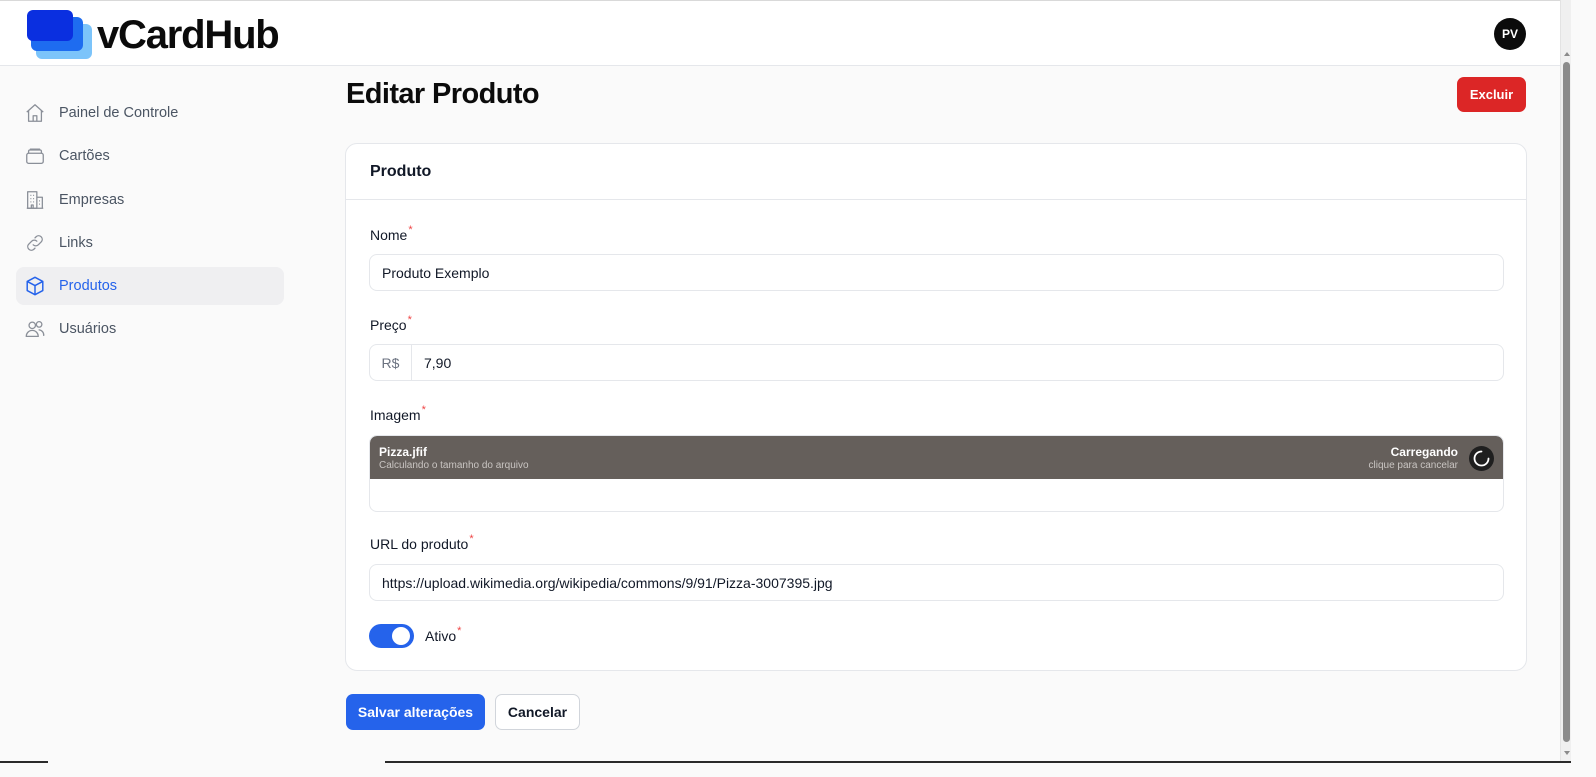 The image size is (1596, 777). I want to click on name-input-value: Produto Exemplo, so click(436, 272).